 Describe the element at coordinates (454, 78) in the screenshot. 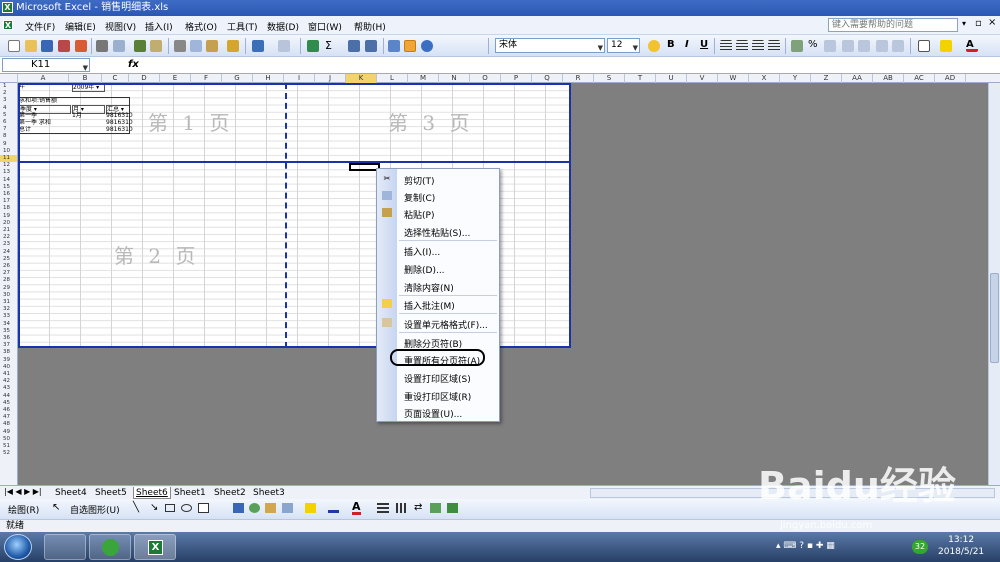

I see `column-header-N: N` at that location.